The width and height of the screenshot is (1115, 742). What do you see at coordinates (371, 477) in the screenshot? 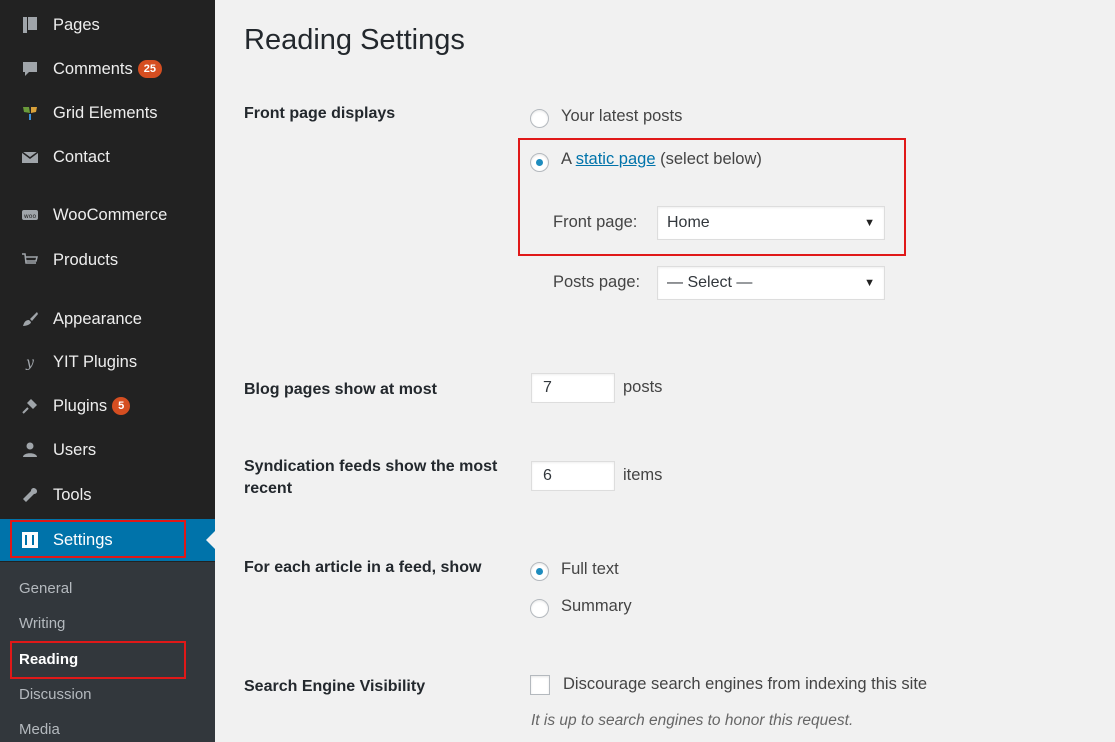
I see `syndication-label: Syndication feeds show the most recent` at bounding box center [371, 477].